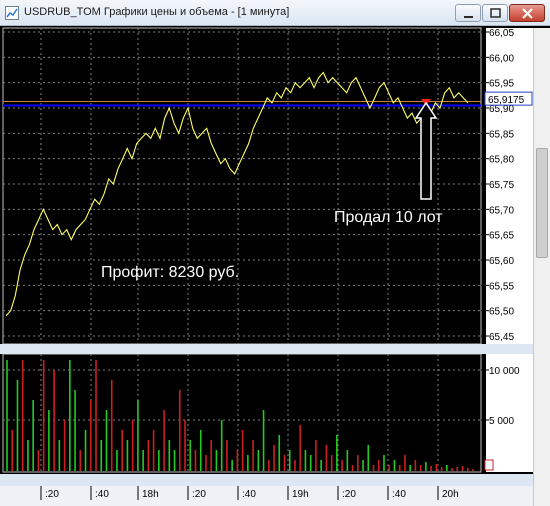  What do you see at coordinates (501, 286) in the screenshot?
I see `price-tick-label: 65,55` at bounding box center [501, 286].